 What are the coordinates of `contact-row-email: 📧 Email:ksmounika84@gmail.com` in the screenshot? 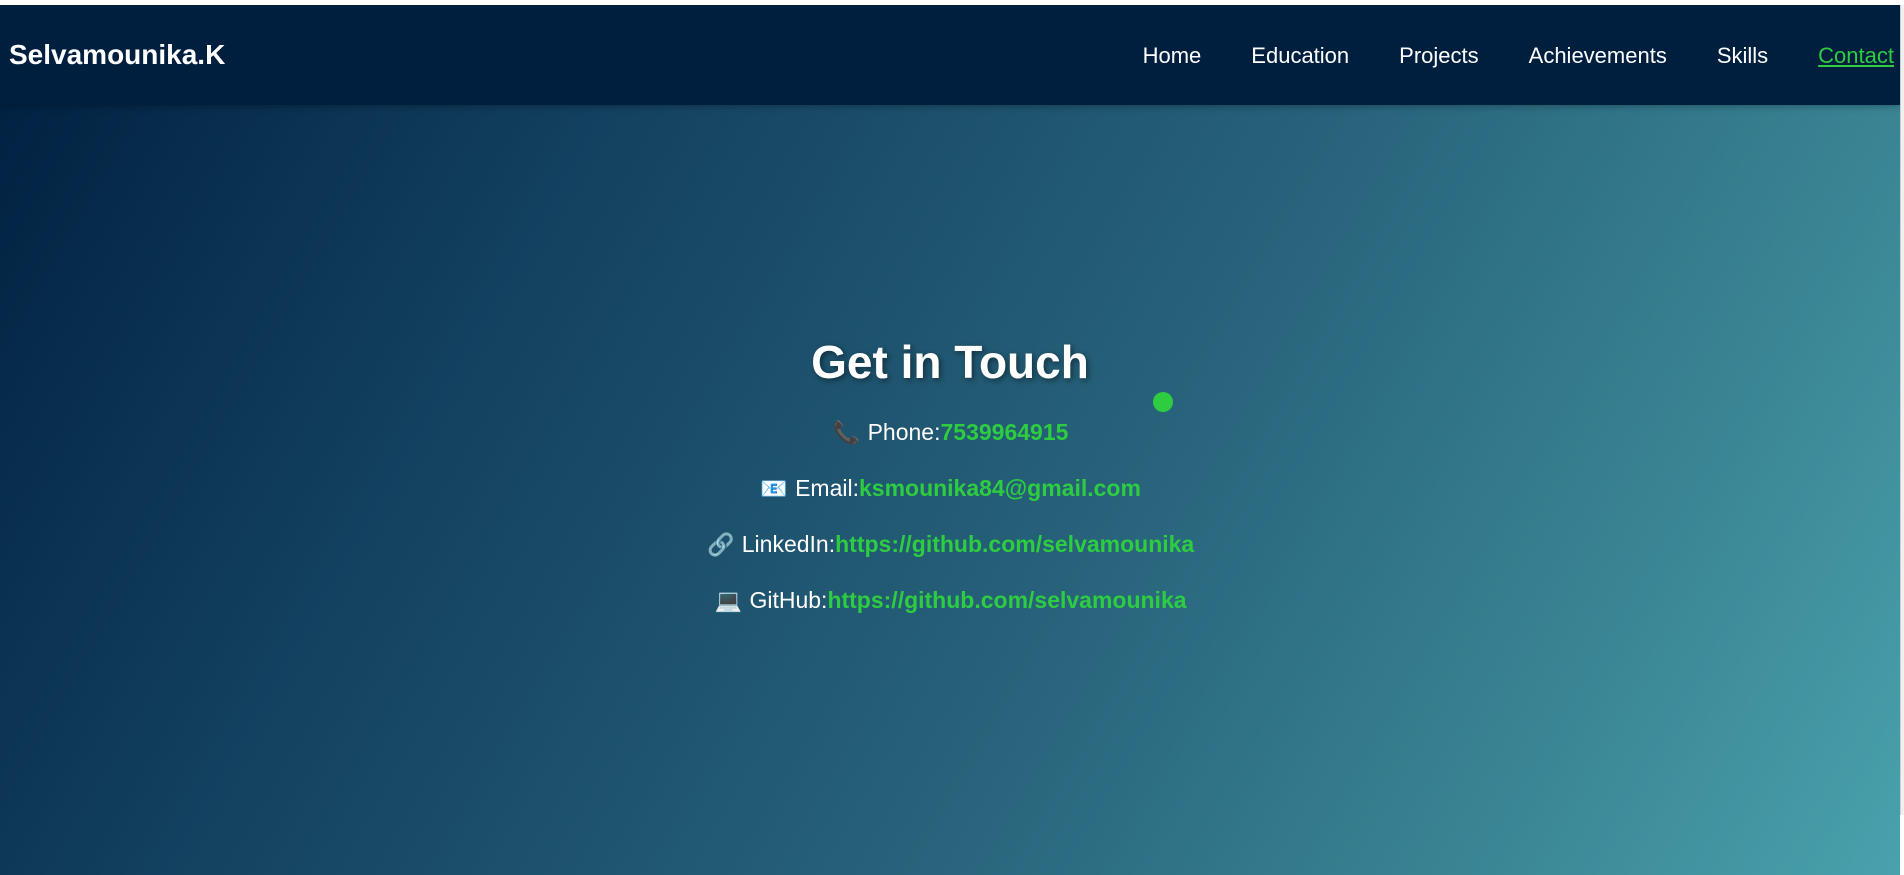 It's located at (950, 488).